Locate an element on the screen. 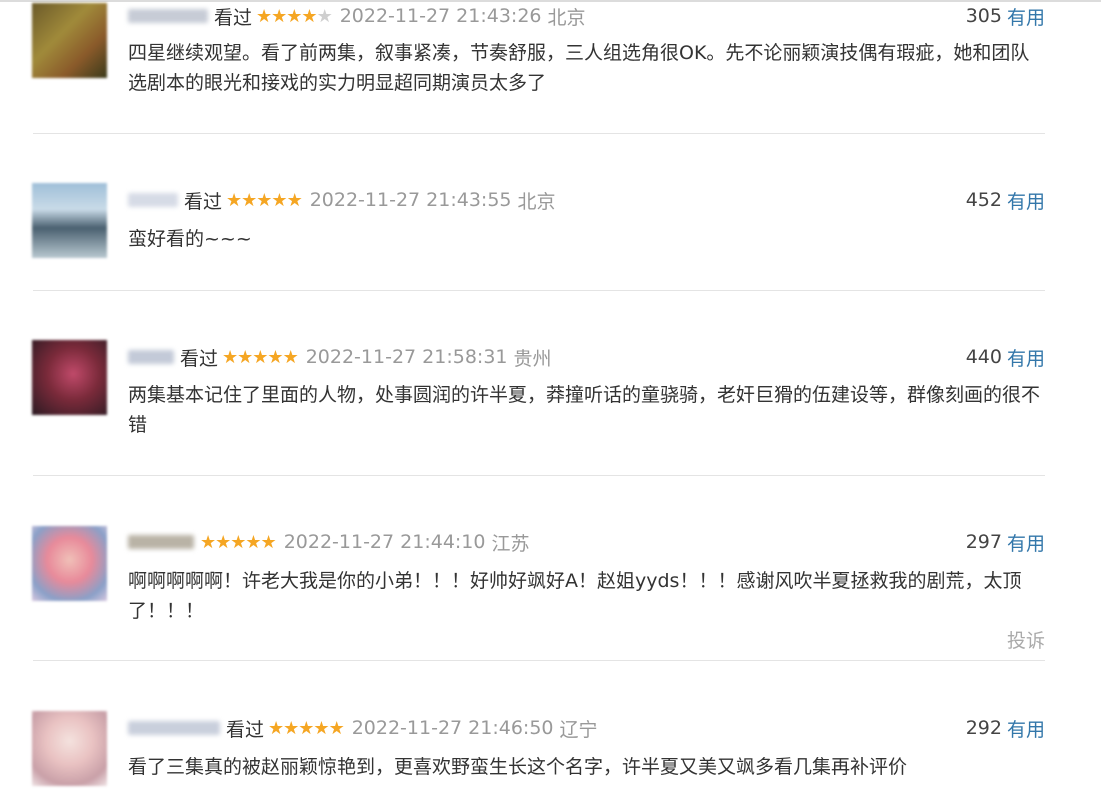  comment-header: ★★★★★ 2022-11-27 21:44:10 江苏 is located at coordinates (329, 542).